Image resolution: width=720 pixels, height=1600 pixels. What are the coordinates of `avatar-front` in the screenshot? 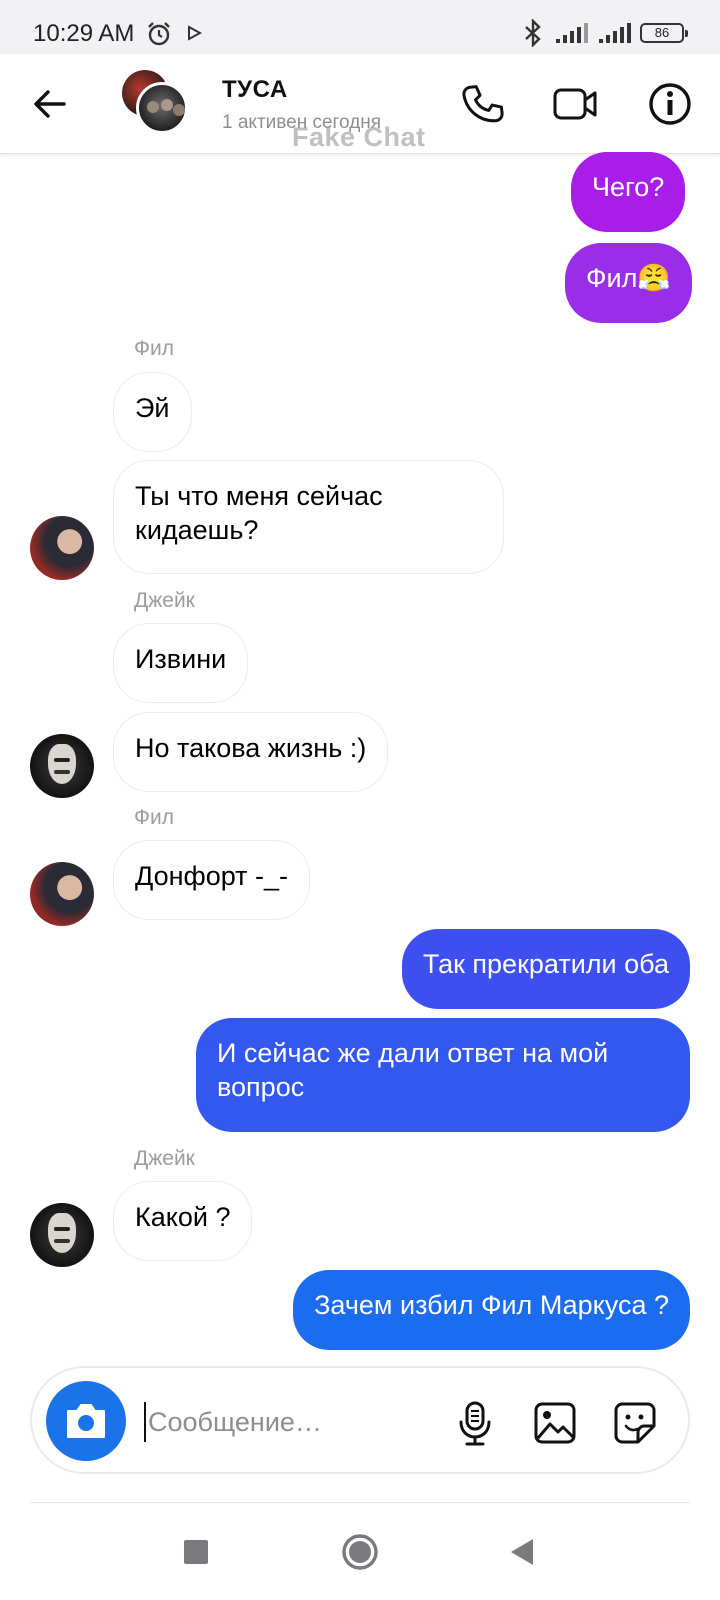 It's located at (162, 108).